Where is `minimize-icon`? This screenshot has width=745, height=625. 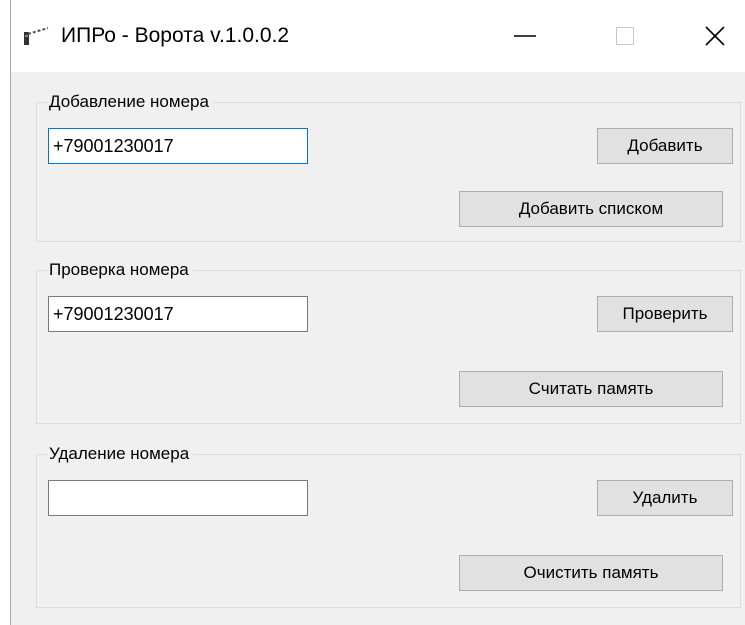 minimize-icon is located at coordinates (525, 36).